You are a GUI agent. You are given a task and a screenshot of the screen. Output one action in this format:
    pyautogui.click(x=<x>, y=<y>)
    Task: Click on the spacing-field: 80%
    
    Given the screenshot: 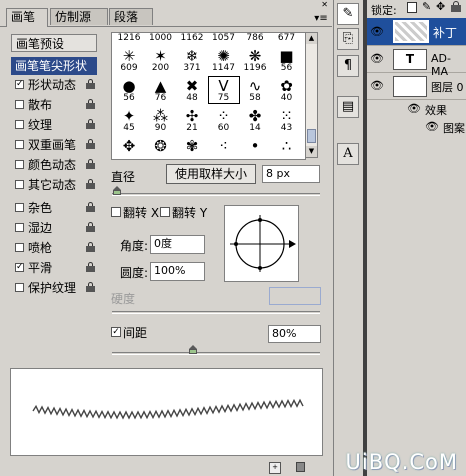 What is the action you would take?
    pyautogui.click(x=294, y=334)
    